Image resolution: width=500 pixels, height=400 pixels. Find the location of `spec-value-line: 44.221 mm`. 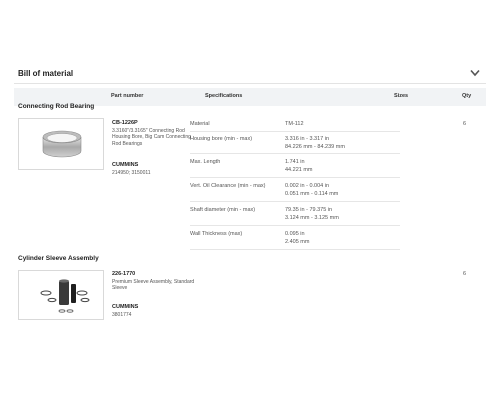

spec-value-line: 44.221 mm is located at coordinates (299, 169).